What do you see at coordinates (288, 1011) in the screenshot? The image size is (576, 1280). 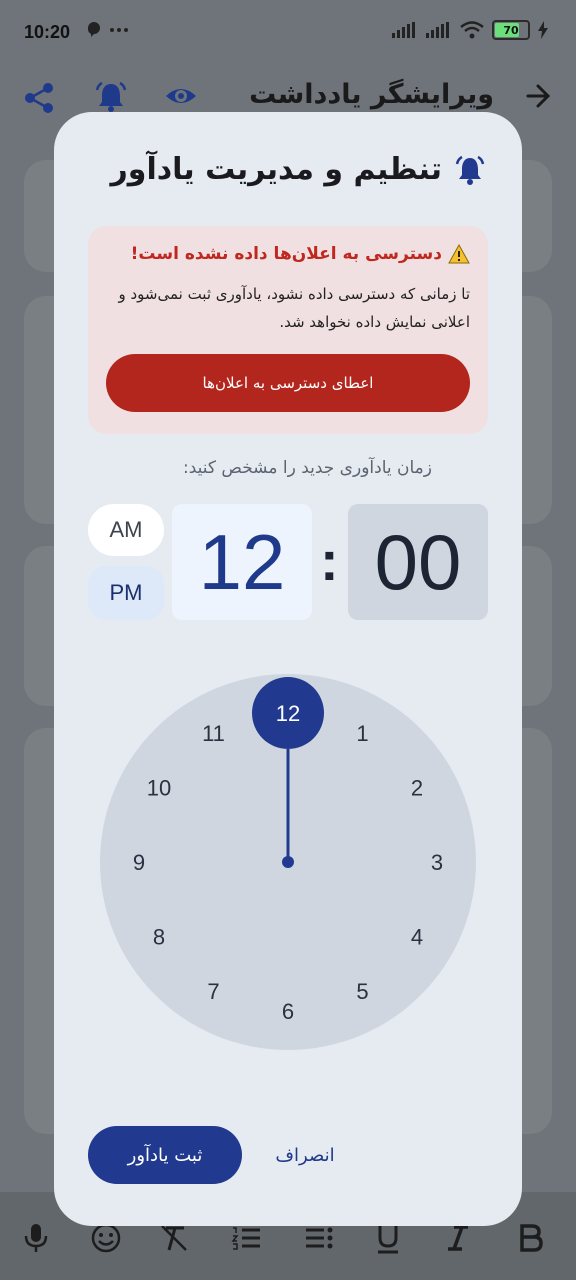 I see `clock-number-6: 6` at bounding box center [288, 1011].